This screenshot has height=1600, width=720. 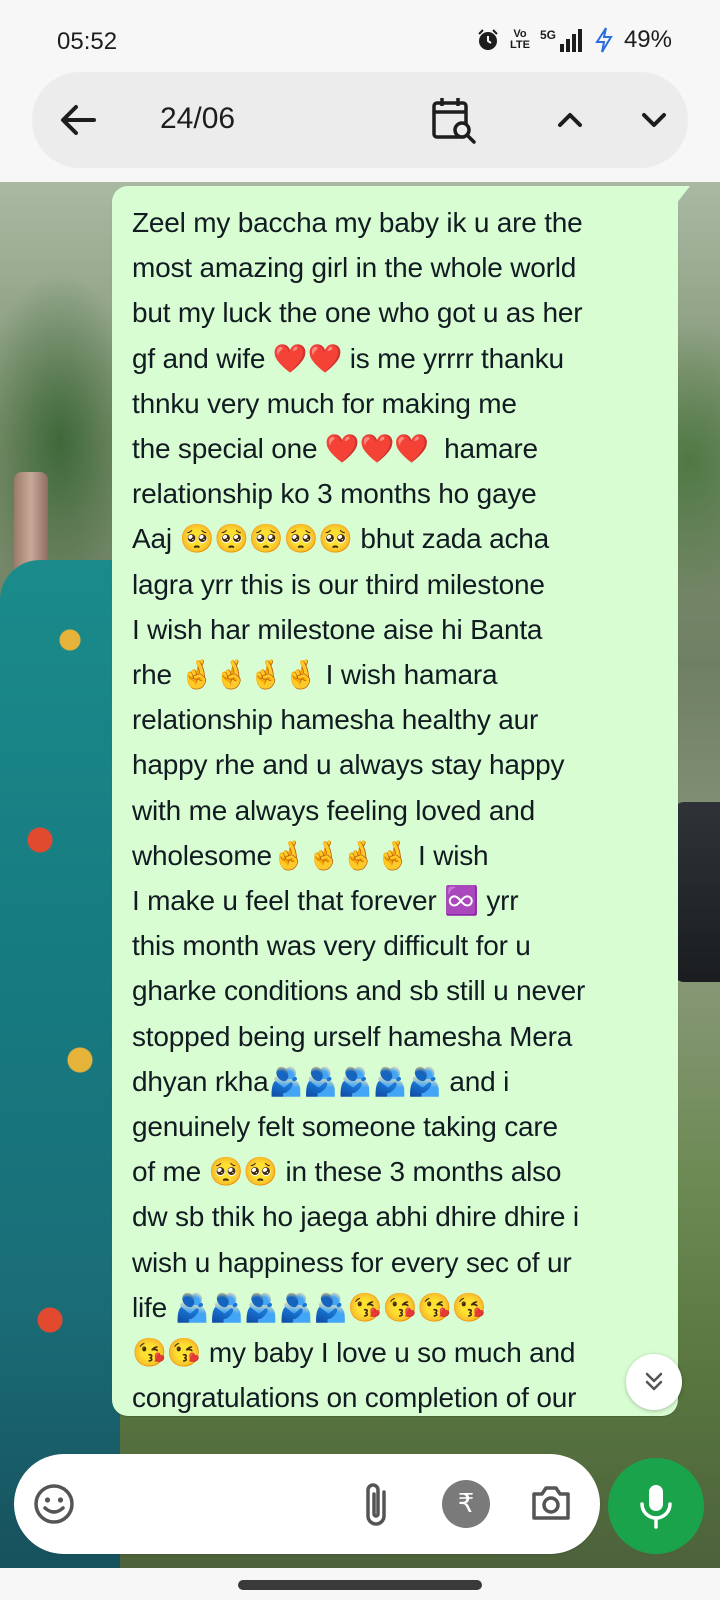 I want to click on back-arrow-icon, so click(x=78, y=120).